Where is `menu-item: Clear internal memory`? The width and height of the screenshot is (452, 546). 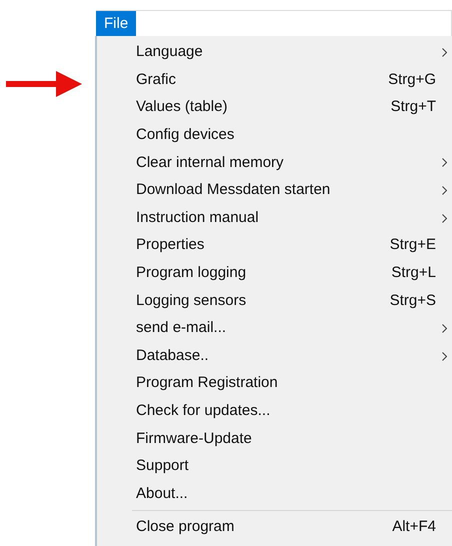 menu-item: Clear internal memory is located at coordinates (274, 162).